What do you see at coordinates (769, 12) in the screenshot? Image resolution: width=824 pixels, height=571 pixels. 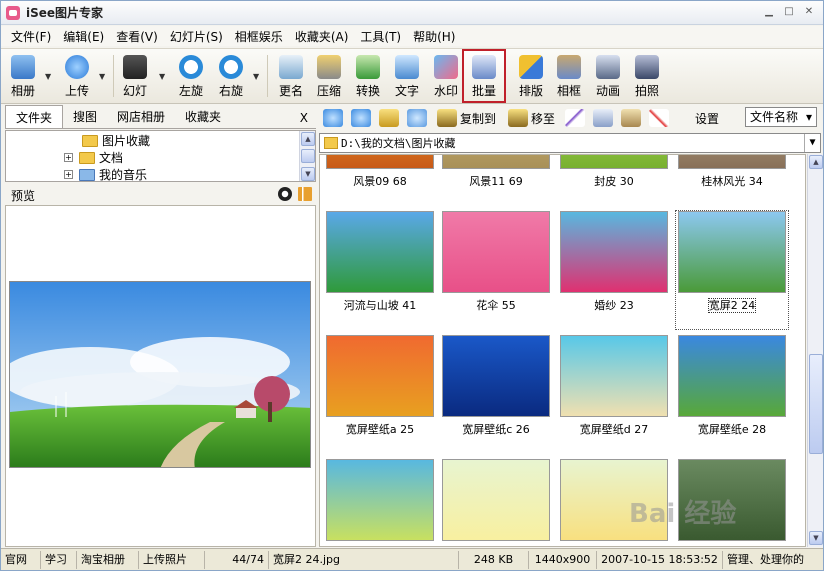 I see `minimize-button: ▁` at bounding box center [769, 12].